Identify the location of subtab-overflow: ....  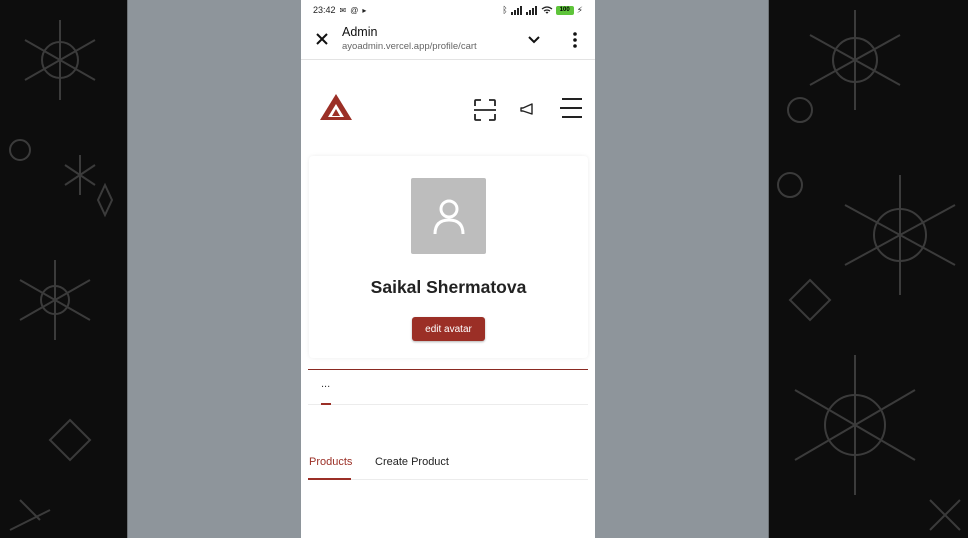
(325, 384).